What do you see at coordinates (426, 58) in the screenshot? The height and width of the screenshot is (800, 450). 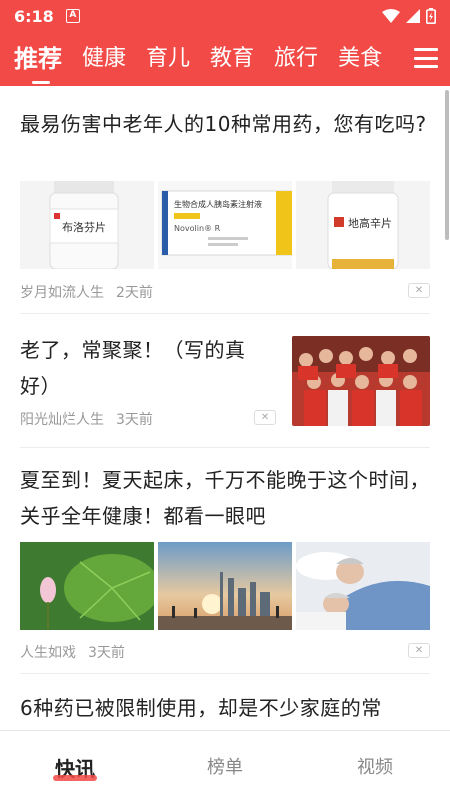 I see `menu-icon` at bounding box center [426, 58].